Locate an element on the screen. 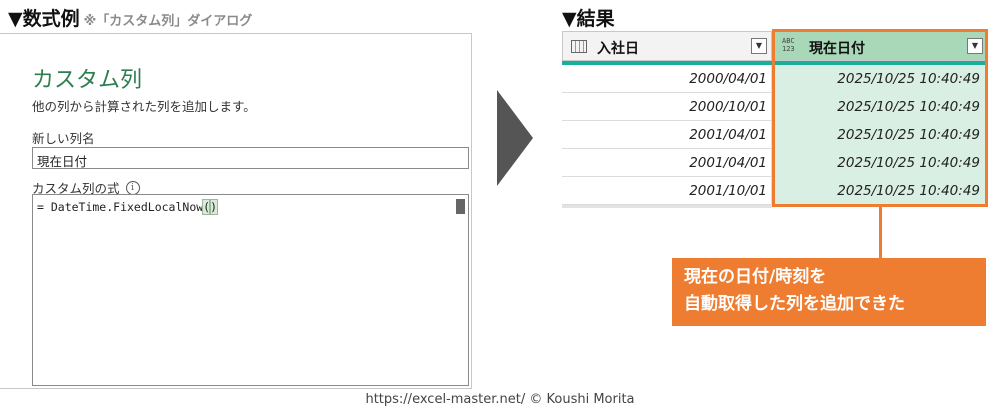 The image size is (1000, 413). callout-box: 現在の日付/時刻を 自動取得した列を追加できた is located at coordinates (829, 292).